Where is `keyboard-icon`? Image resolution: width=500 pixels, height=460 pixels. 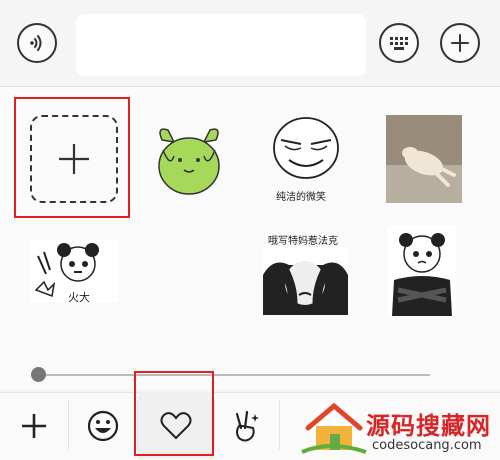 keyboard-icon is located at coordinates (399, 43).